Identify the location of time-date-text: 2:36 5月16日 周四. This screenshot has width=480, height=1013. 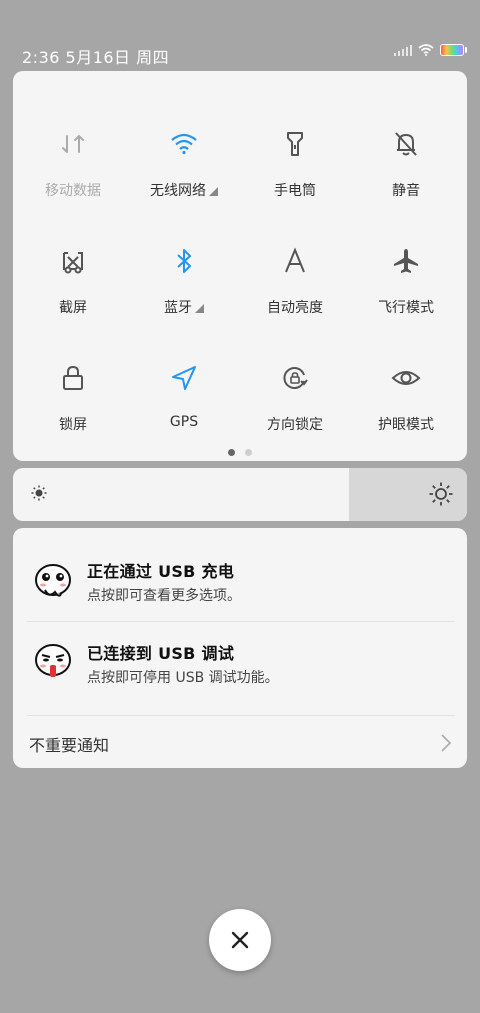
(96, 57).